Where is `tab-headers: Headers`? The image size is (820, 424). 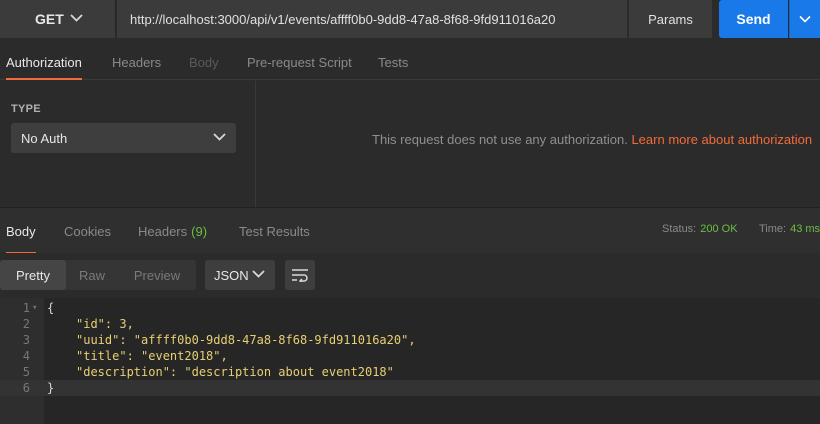
tab-headers: Headers is located at coordinates (136, 62).